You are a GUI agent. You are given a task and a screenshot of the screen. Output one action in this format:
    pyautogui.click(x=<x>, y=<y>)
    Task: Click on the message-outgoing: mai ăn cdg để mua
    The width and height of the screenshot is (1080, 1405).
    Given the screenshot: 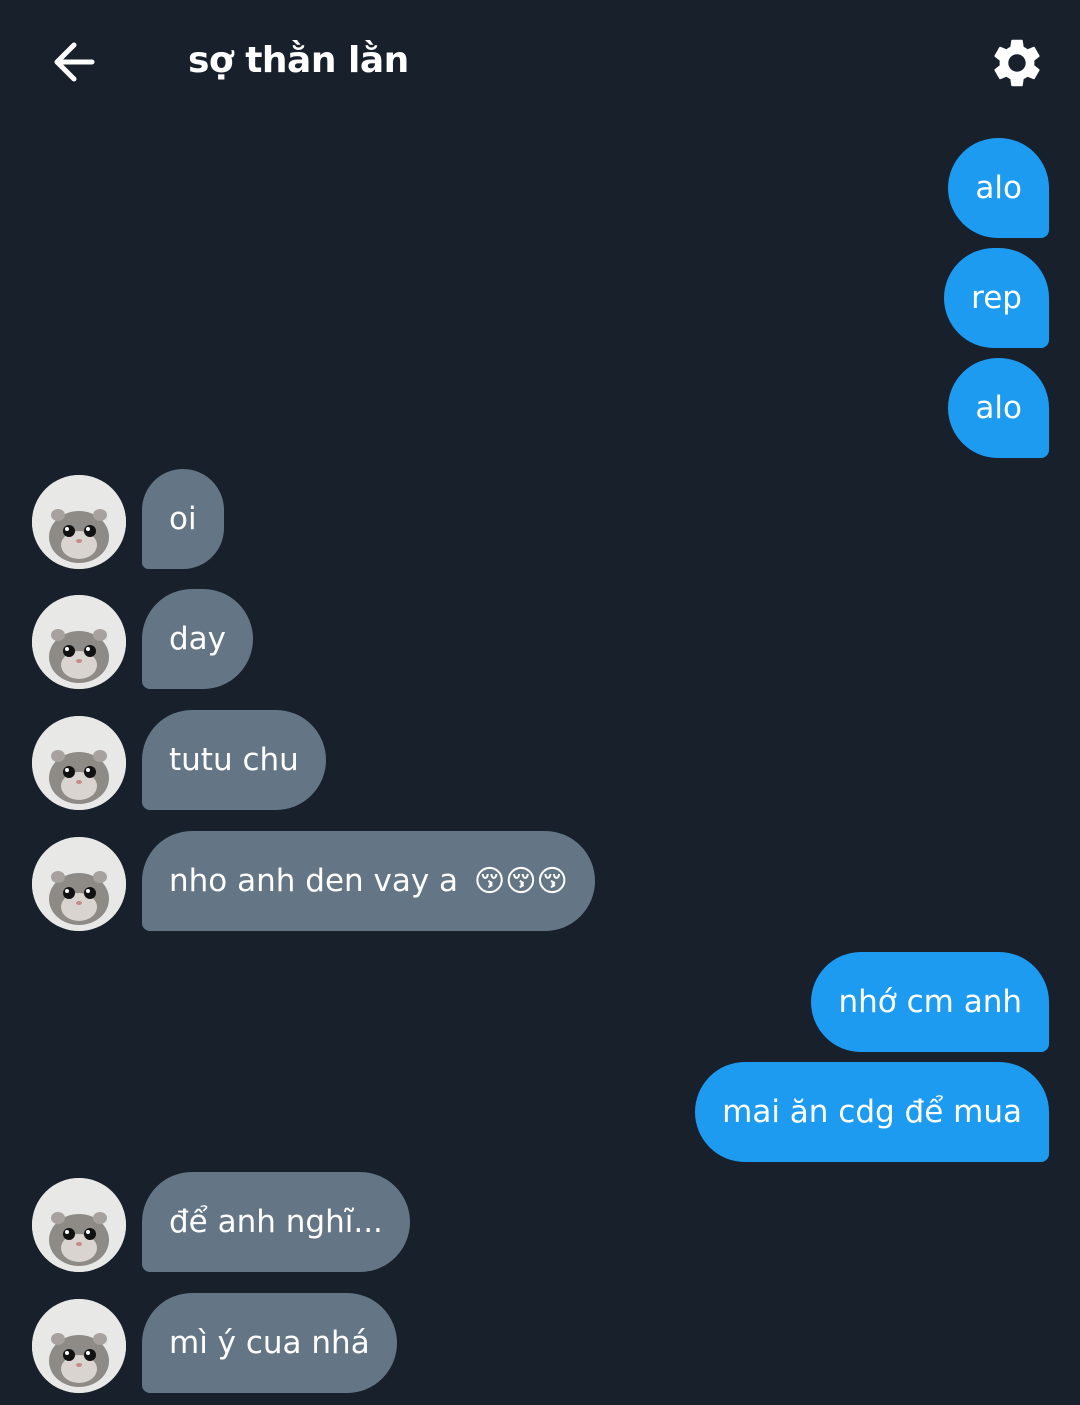 What is the action you would take?
    pyautogui.click(x=872, y=1112)
    